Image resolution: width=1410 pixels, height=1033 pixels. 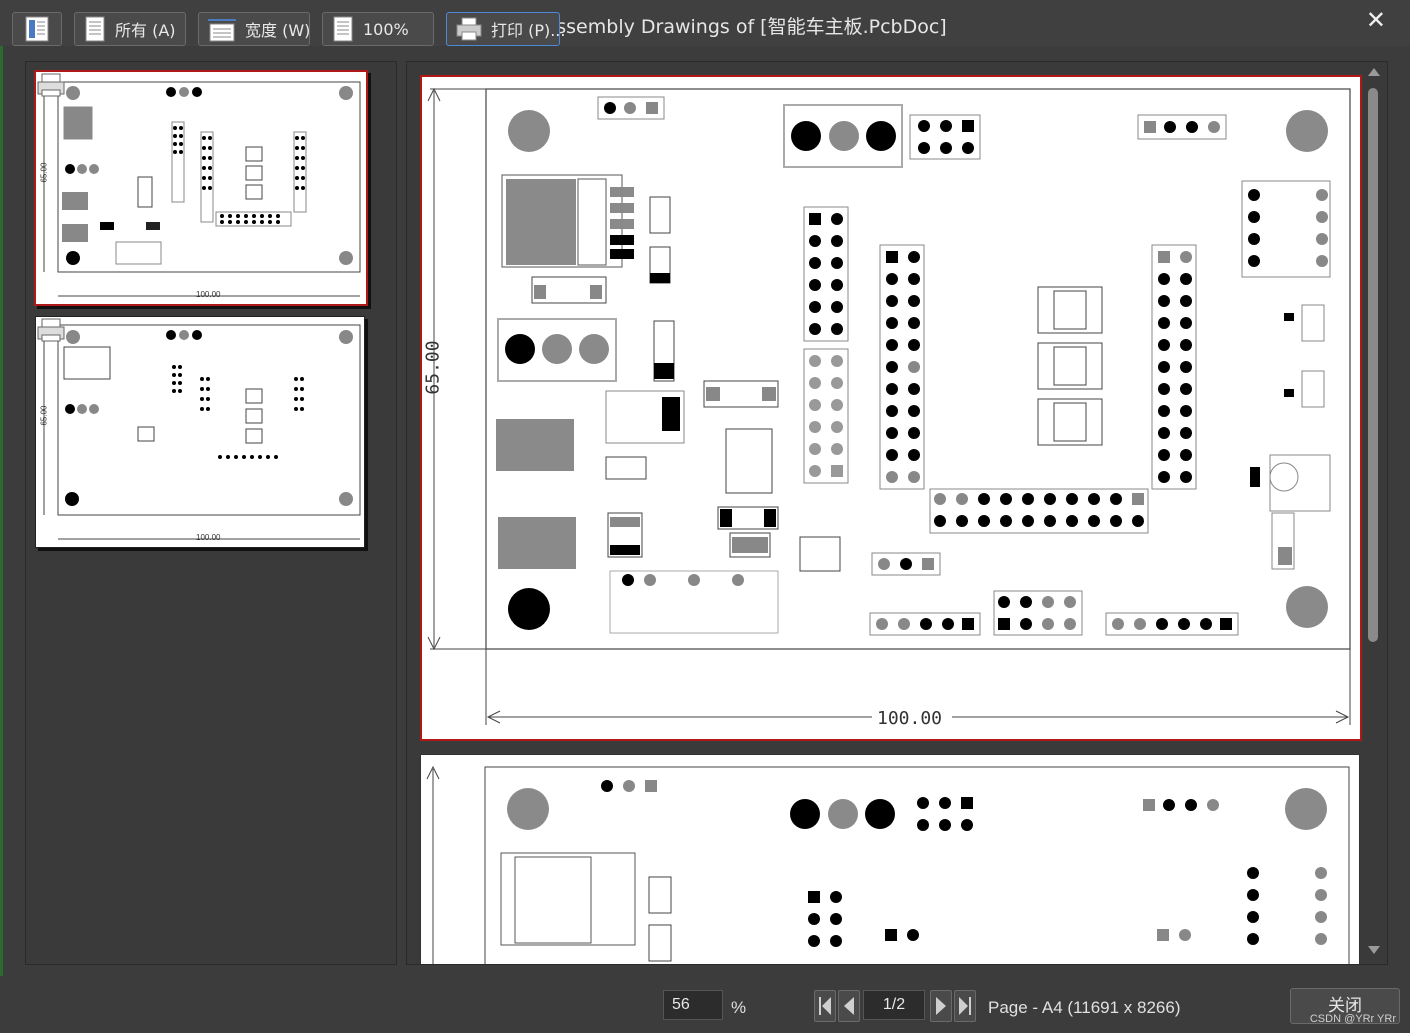 I want to click on scroll-up-icon, so click(x=1374, y=72).